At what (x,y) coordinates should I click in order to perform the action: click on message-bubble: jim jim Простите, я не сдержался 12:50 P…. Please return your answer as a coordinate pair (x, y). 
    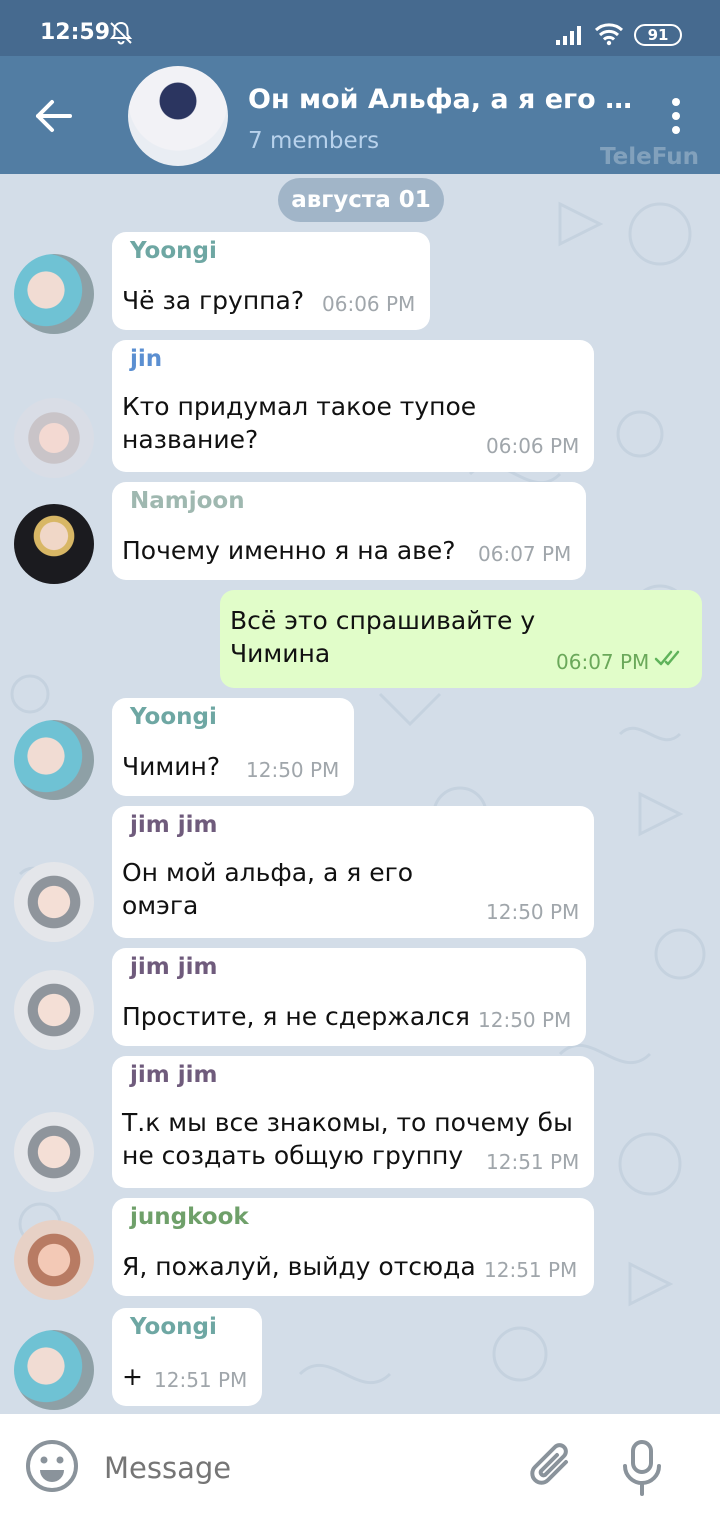
    Looking at the image, I should click on (349, 997).